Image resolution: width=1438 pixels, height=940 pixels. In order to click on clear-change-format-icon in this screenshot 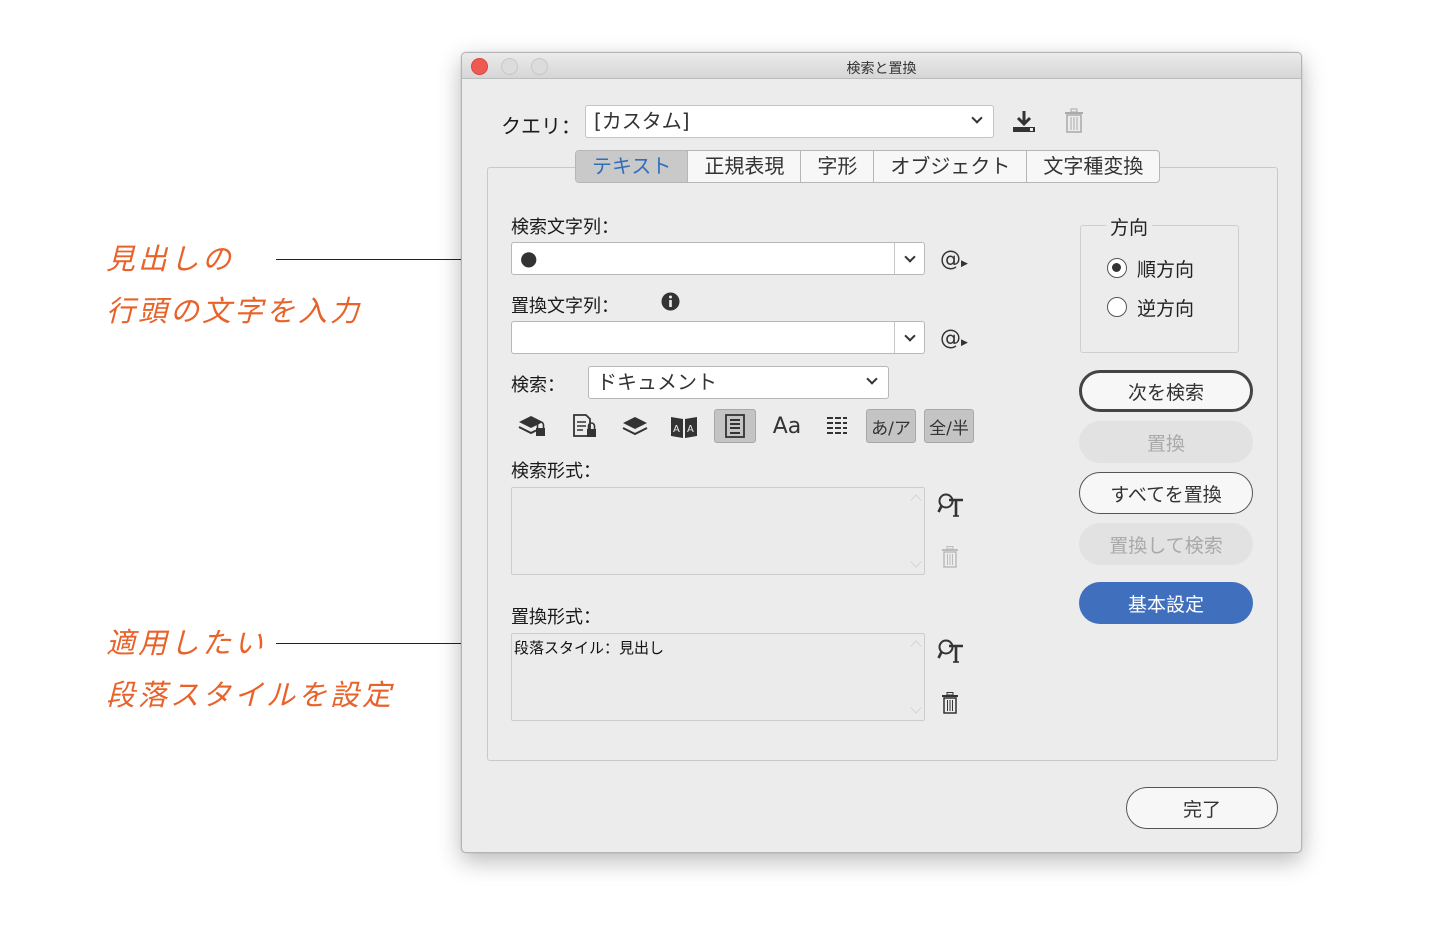, I will do `click(950, 703)`.